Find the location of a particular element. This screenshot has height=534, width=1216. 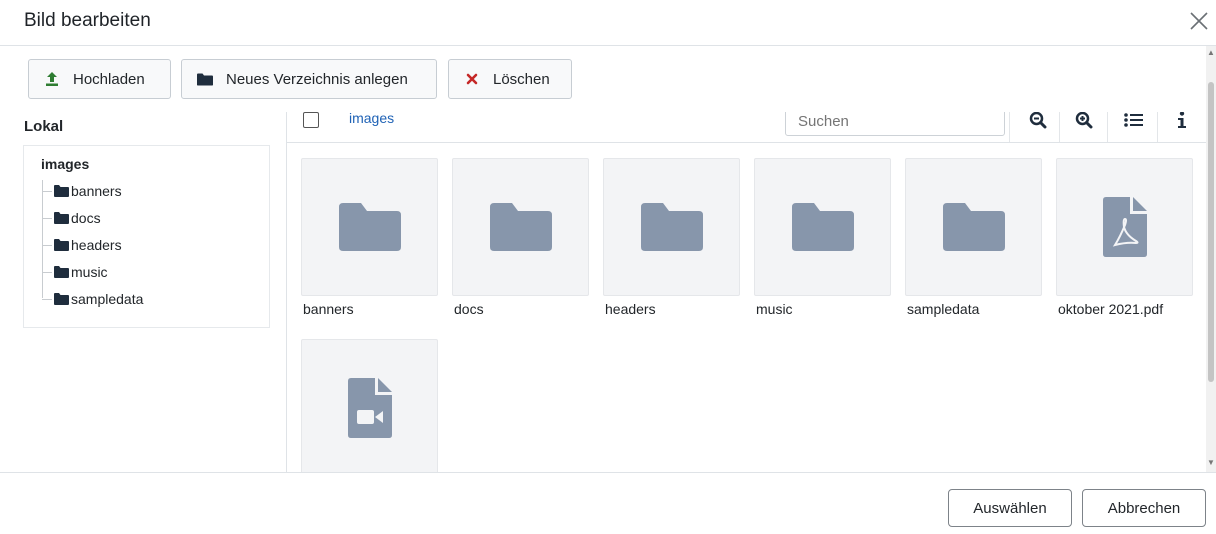

upload-icon is located at coordinates (52, 79).